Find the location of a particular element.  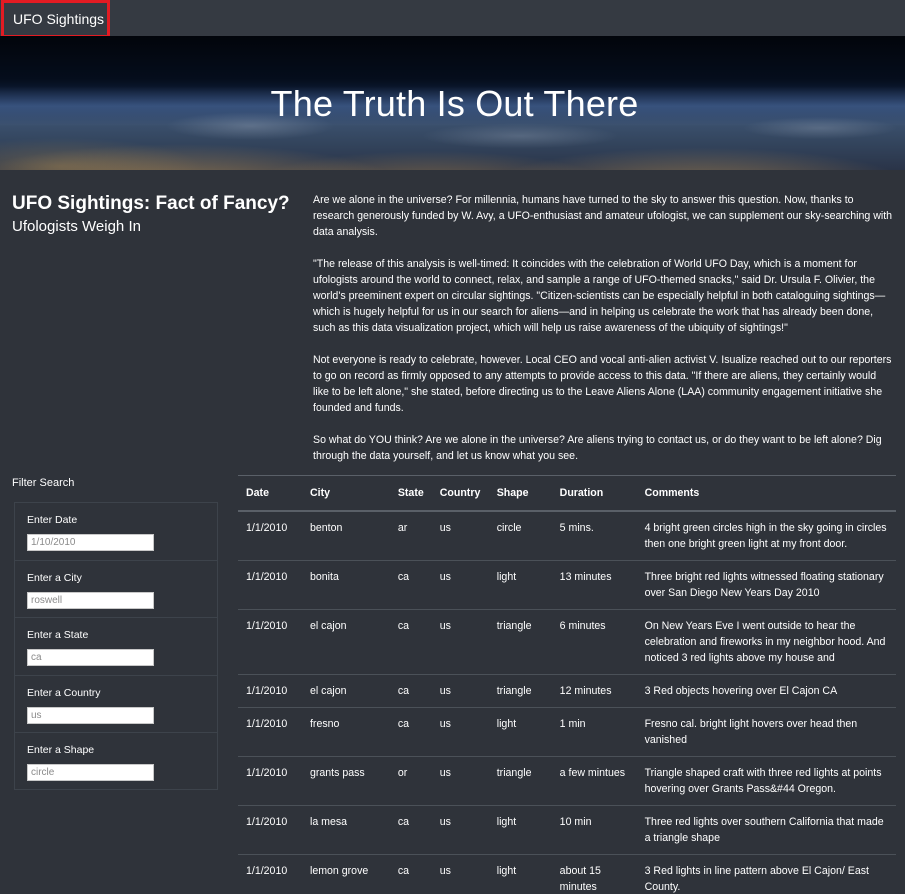

filter-group-date: Enter Date is located at coordinates (116, 532).